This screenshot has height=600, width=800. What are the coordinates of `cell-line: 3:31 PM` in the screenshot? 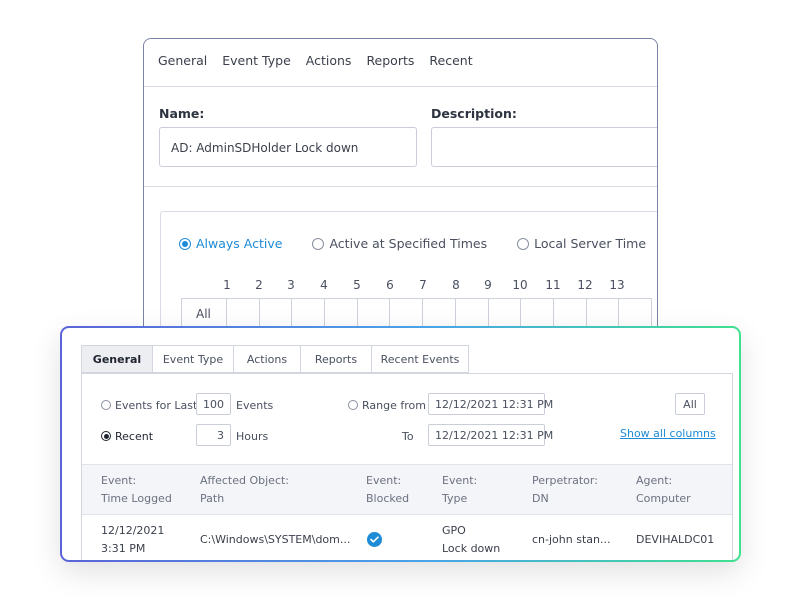 It's located at (123, 548).